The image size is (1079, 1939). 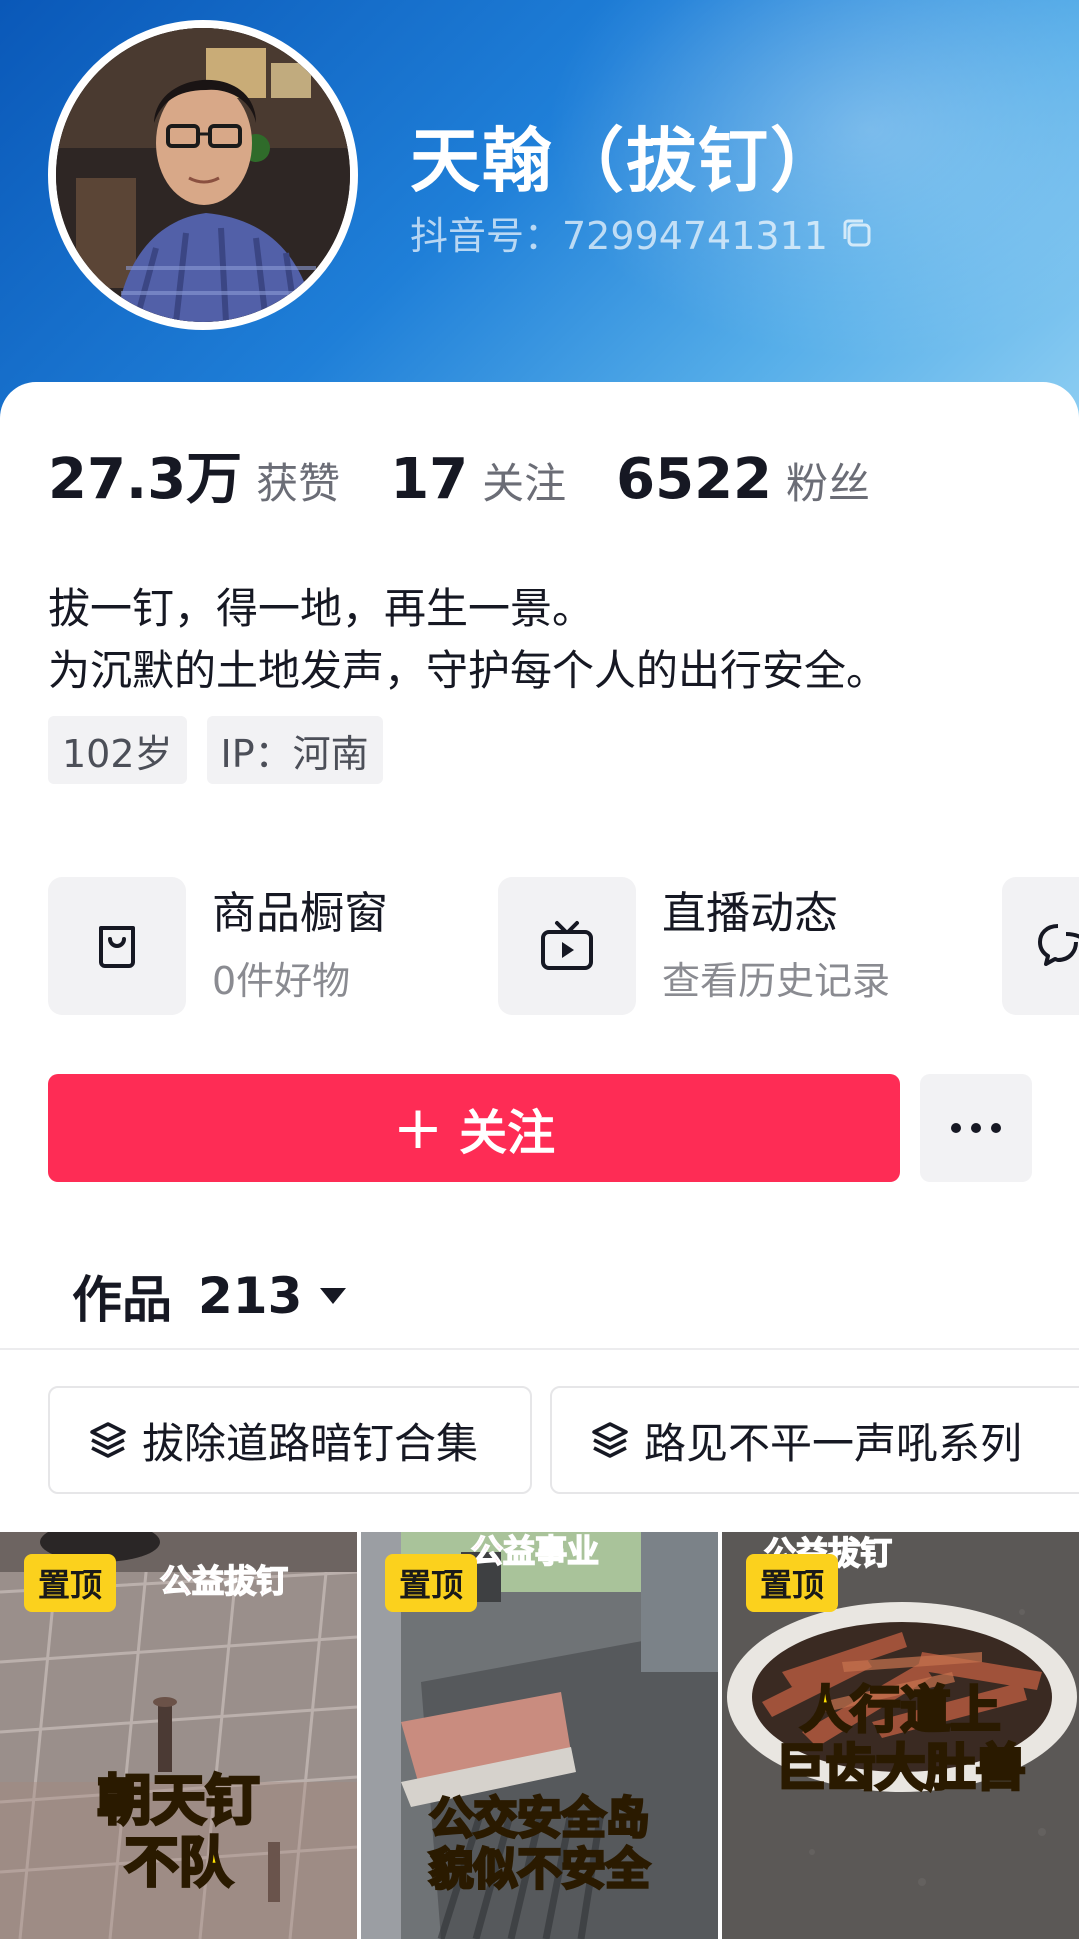 I want to click on video-thumbnail: 置顶 公益拔钉 人行道上 巨齿大肚兽, so click(x=900, y=1735).